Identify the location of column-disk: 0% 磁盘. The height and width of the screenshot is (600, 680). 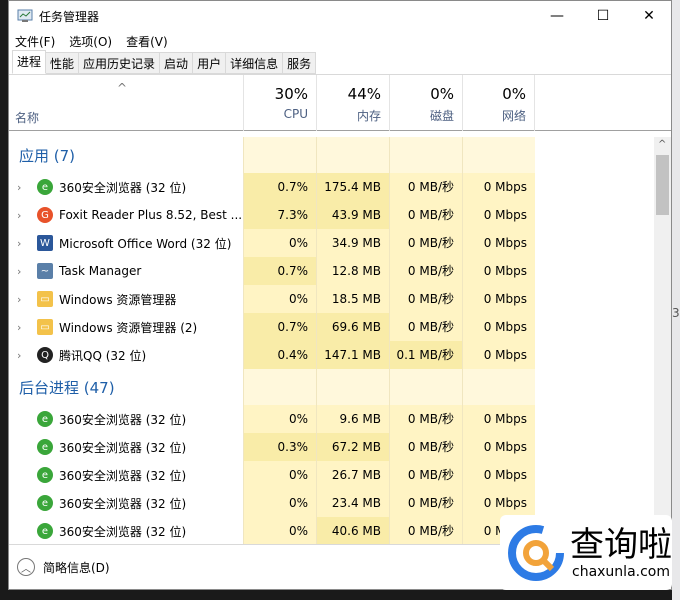
(425, 103).